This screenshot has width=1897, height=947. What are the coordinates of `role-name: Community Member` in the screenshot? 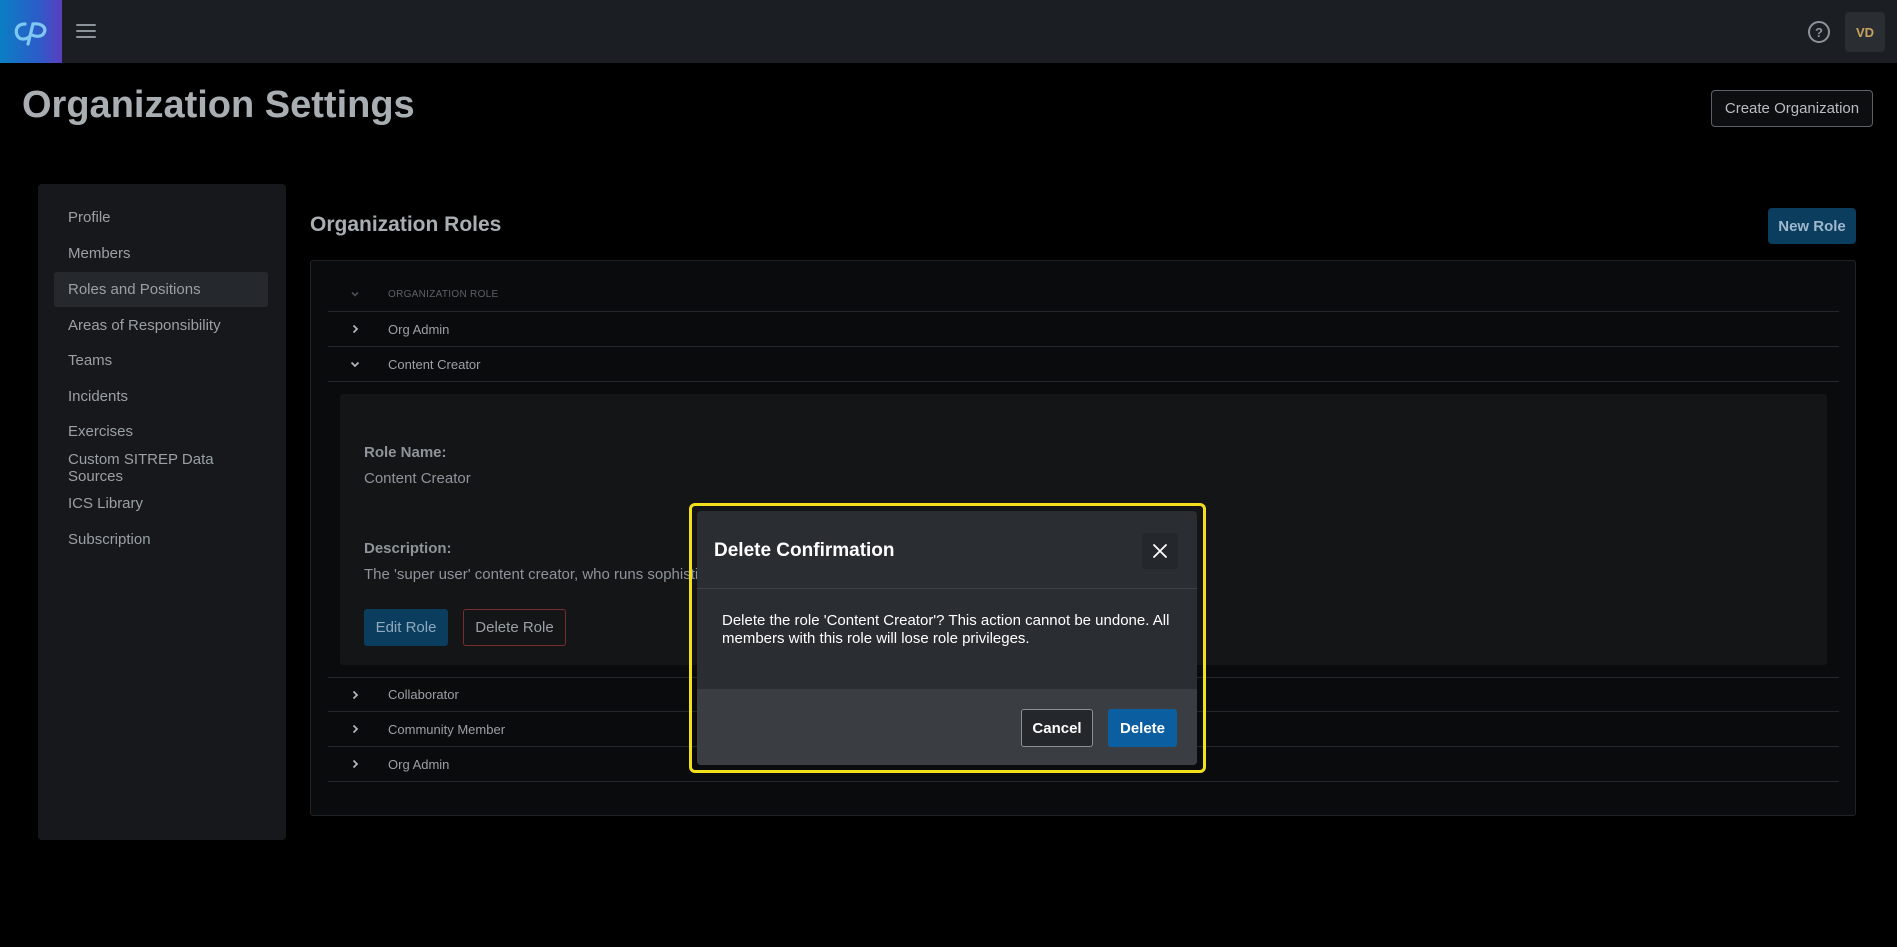 It's located at (447, 729).